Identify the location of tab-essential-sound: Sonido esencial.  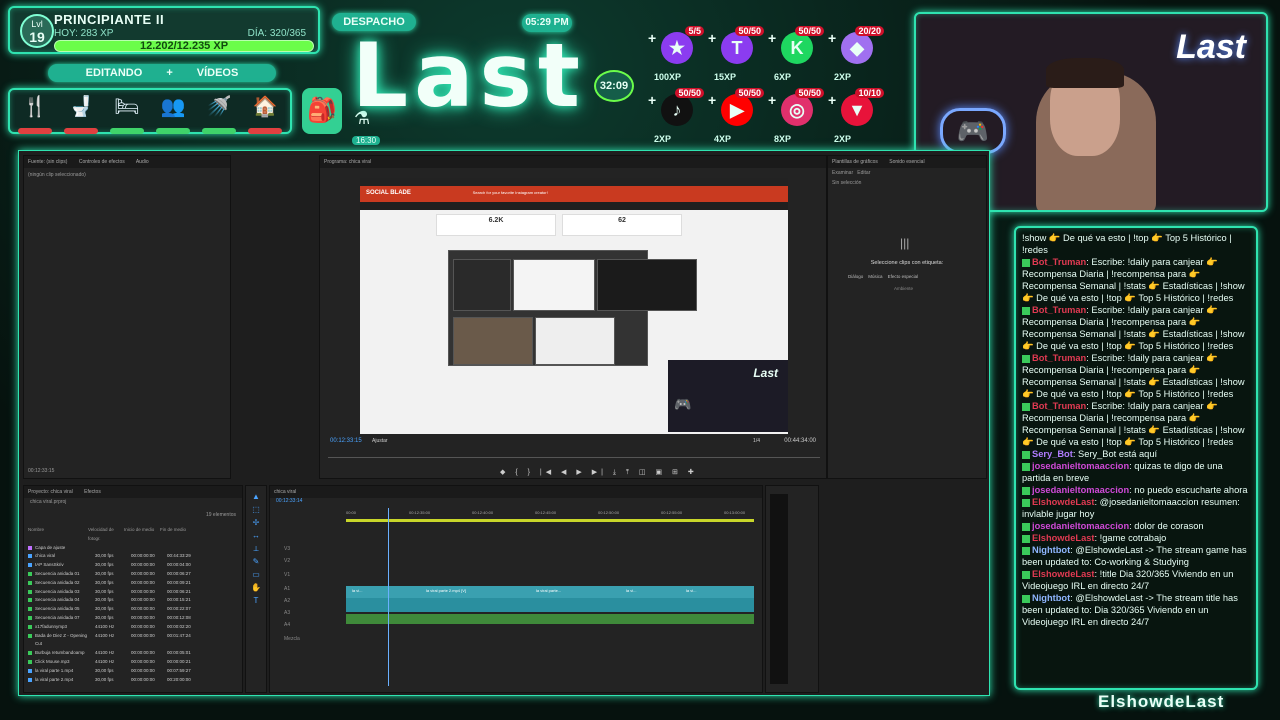
(906, 162).